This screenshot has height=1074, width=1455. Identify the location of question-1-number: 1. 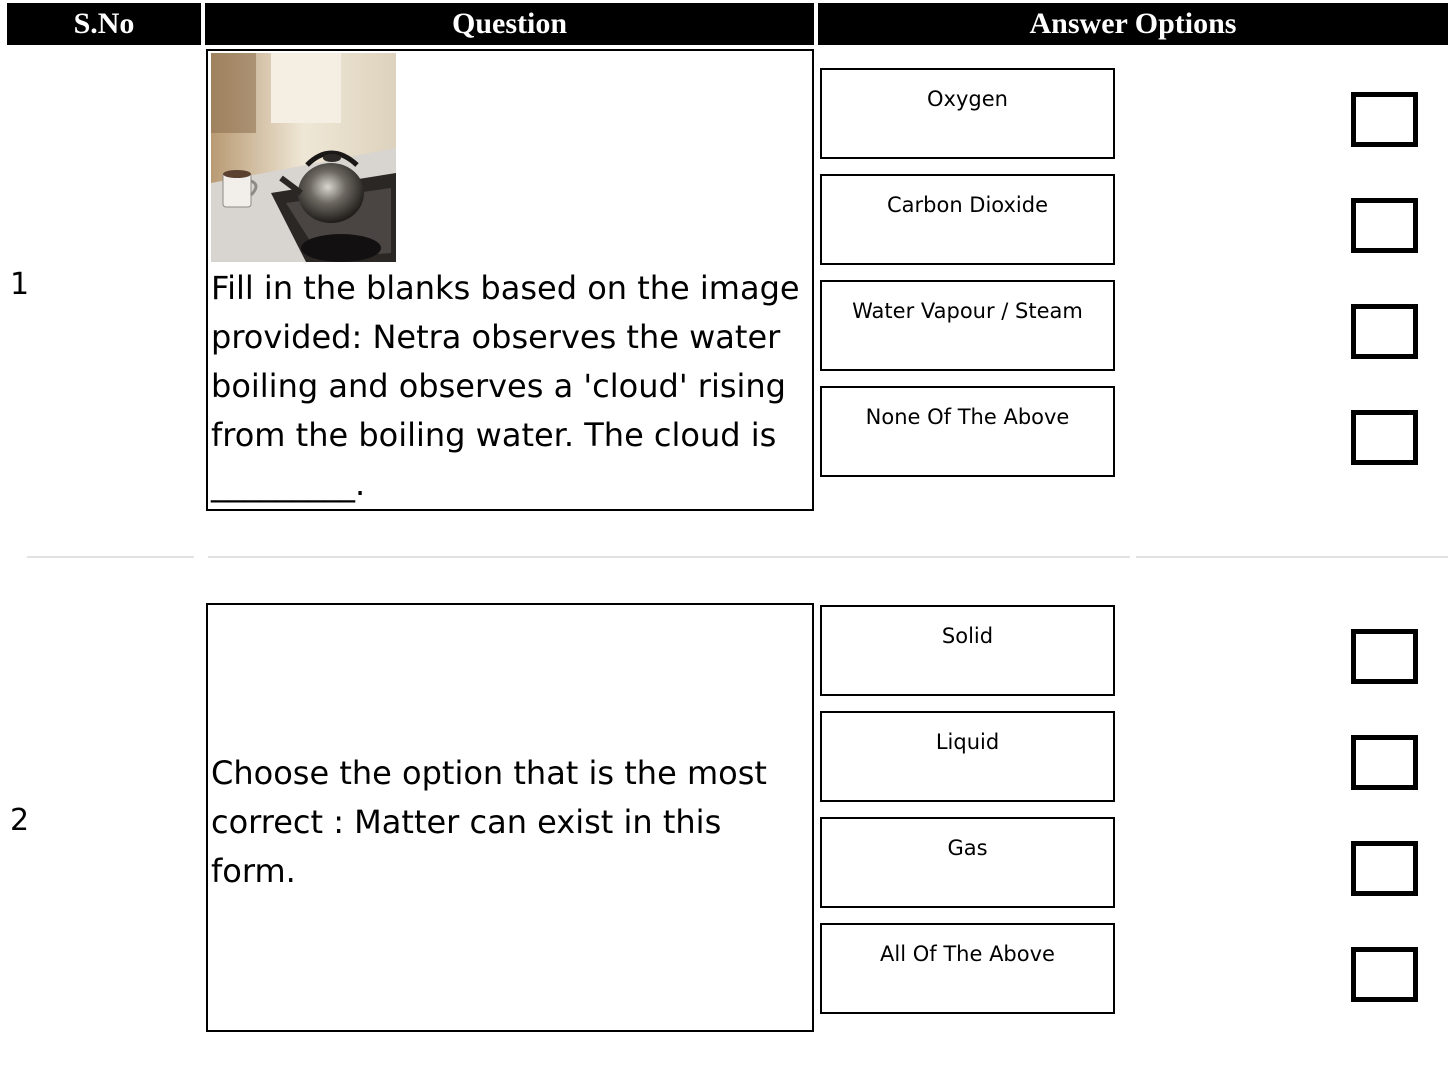
(20, 284).